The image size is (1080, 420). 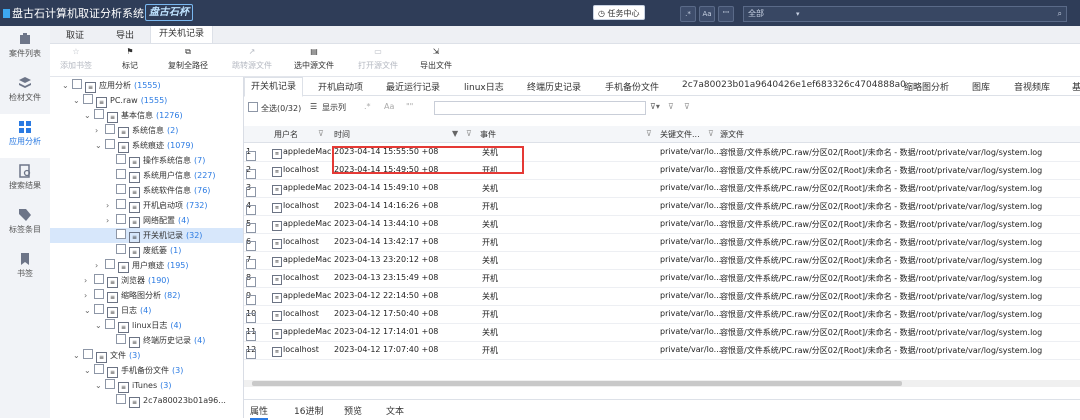 What do you see at coordinates (25, 48) in the screenshot?
I see `nav-case-list: 案件列表` at bounding box center [25, 48].